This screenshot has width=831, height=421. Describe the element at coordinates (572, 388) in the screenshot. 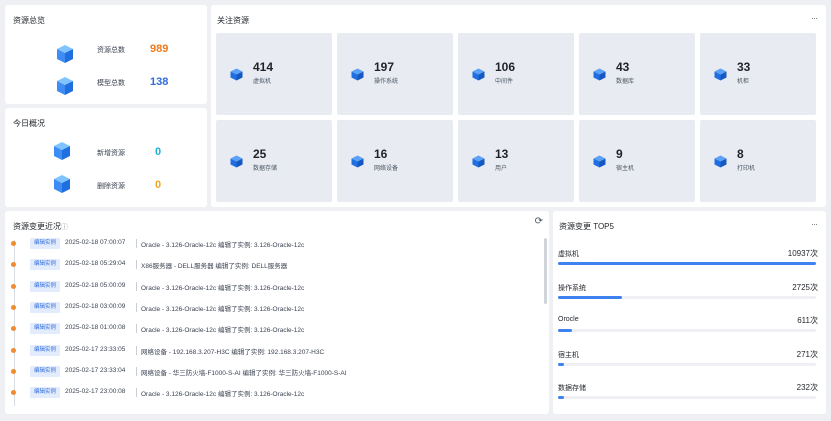

I see `top5-name: 数据存储` at that location.